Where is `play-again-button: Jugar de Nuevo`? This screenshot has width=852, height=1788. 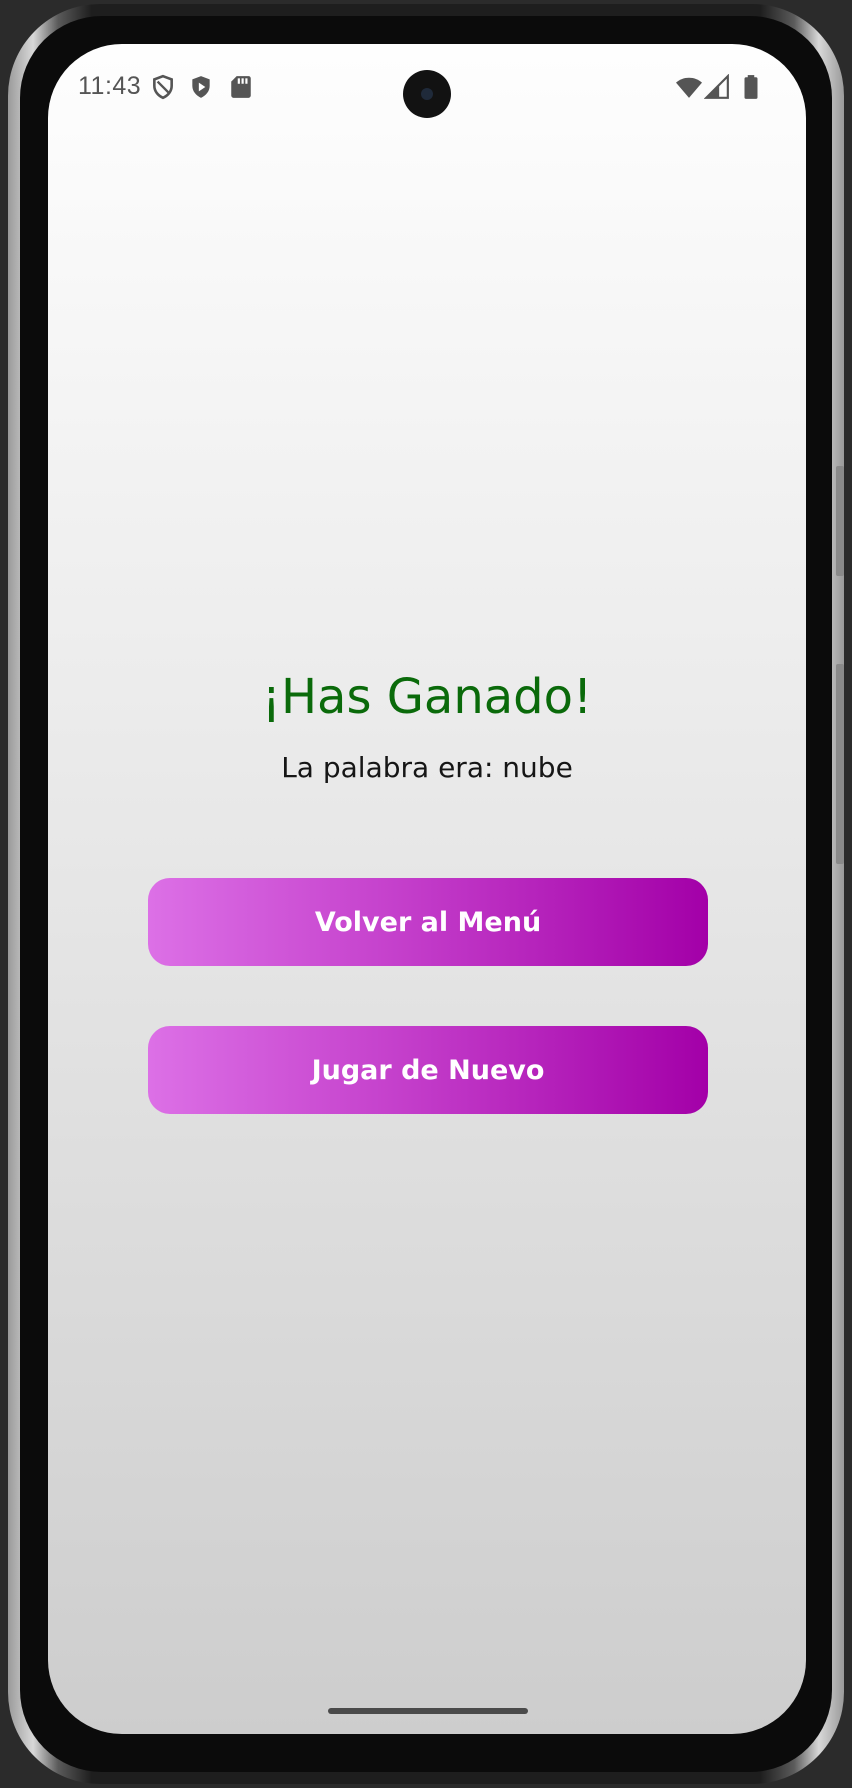
play-again-button: Jugar de Nuevo is located at coordinates (428, 1070).